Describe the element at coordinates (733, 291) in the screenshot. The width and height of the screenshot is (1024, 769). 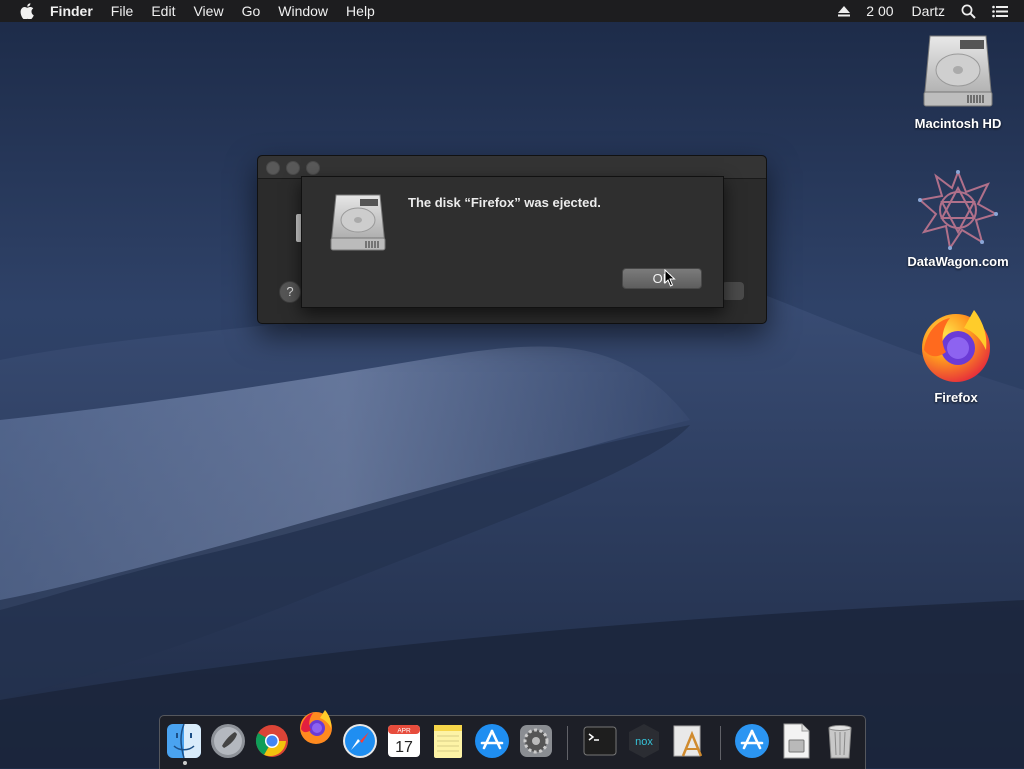
I see `window-action-button` at that location.